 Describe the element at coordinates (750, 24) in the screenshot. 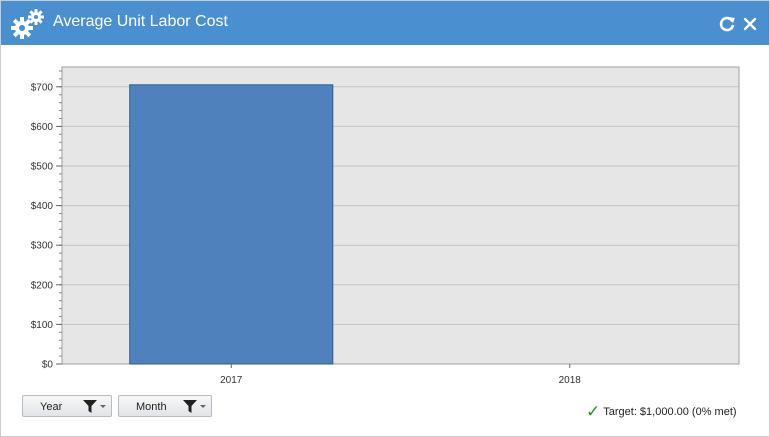

I see `close-icon` at that location.